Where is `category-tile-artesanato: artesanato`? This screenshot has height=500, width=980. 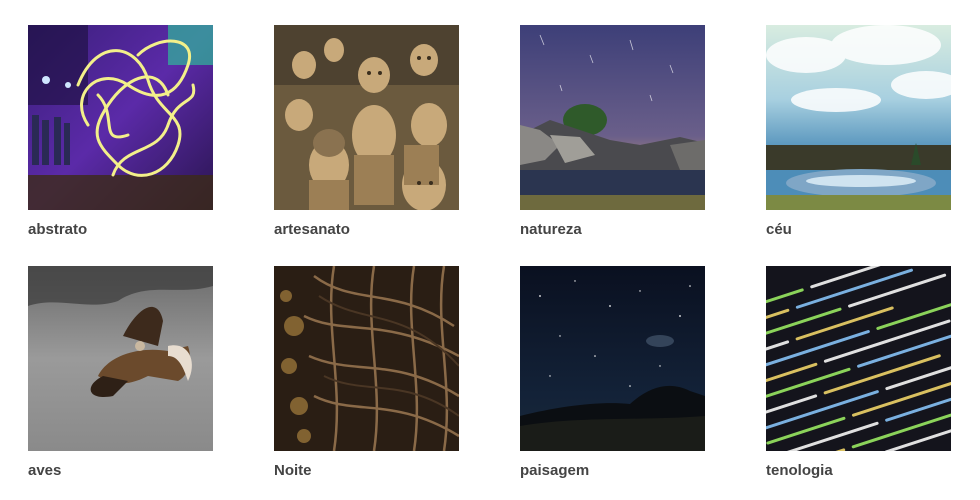
category-tile-artesanato: artesanato is located at coordinates (366, 132).